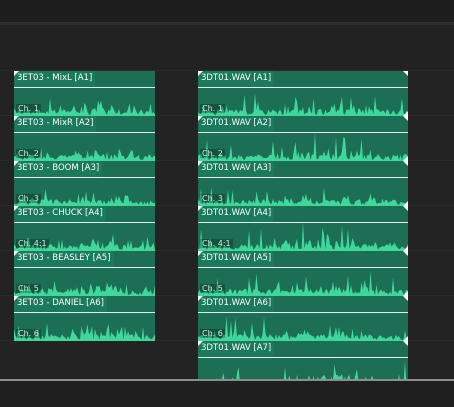 This screenshot has width=454, height=407. Describe the element at coordinates (84, 228) in the screenshot. I see `audio-clip: 3ET03 - CHUCK [A4] Ch. 4:1` at that location.